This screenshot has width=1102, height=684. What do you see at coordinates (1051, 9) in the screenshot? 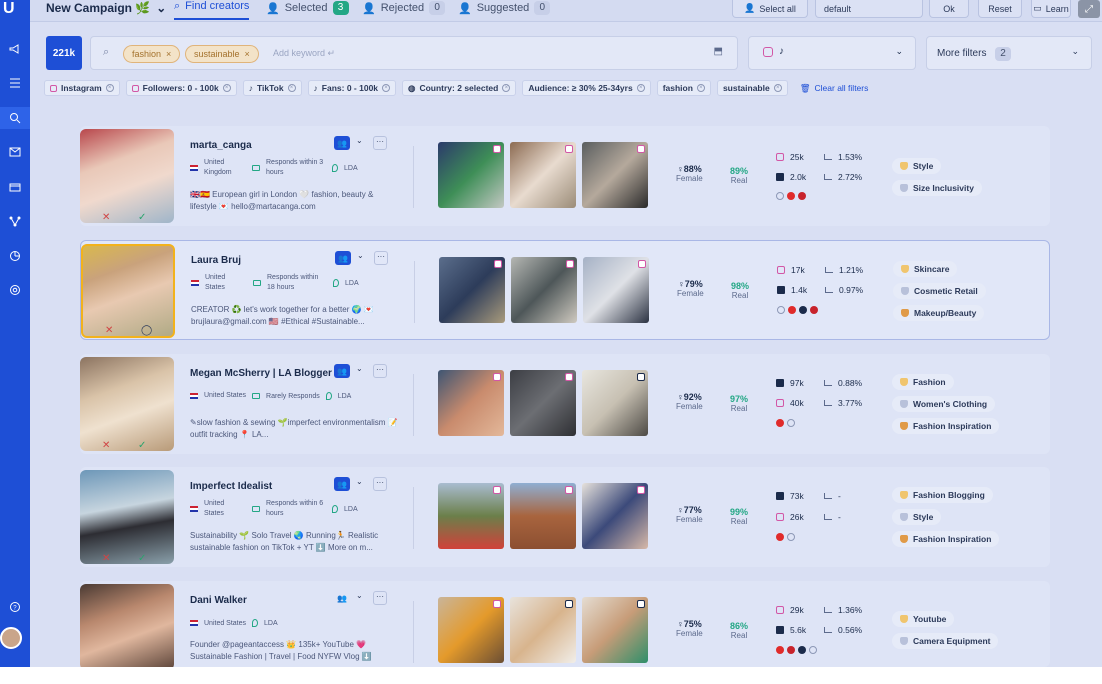
I see `learn-button: ▭ Learn` at bounding box center [1051, 9].